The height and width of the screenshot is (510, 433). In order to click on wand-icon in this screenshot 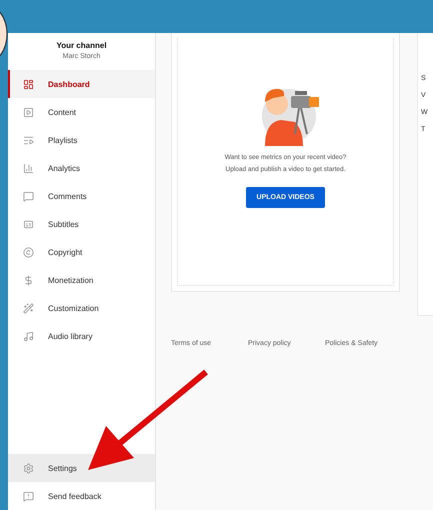, I will do `click(28, 308)`.